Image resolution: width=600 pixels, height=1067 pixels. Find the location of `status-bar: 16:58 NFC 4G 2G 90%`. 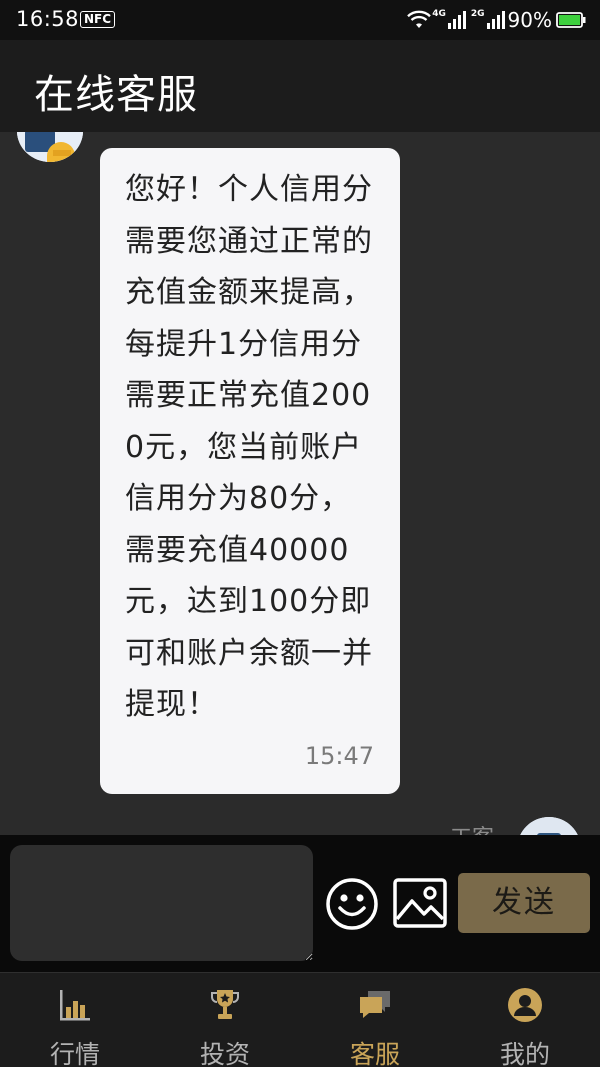

status-bar: 16:58 NFC 4G 2G 90% is located at coordinates (300, 20).